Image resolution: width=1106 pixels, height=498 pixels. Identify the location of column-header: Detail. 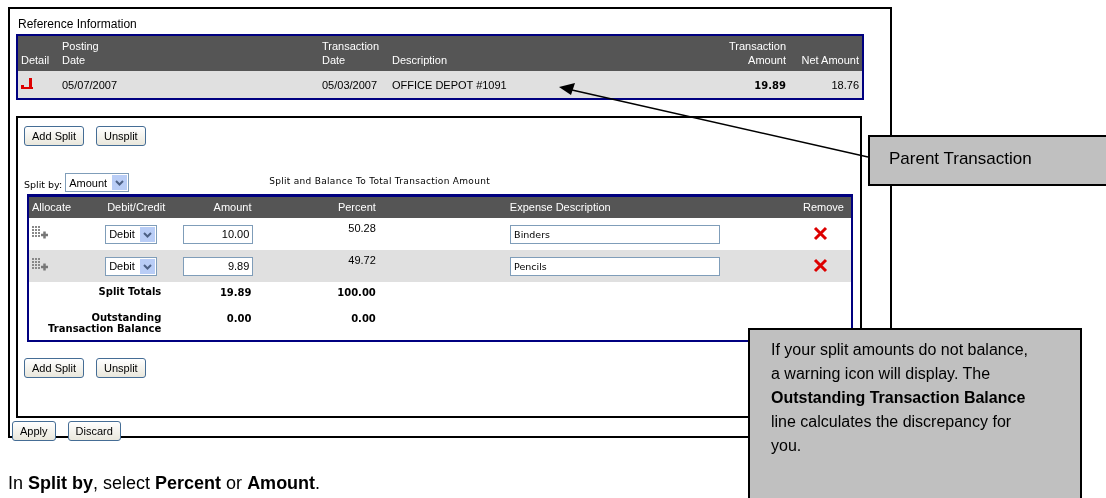
(35, 60).